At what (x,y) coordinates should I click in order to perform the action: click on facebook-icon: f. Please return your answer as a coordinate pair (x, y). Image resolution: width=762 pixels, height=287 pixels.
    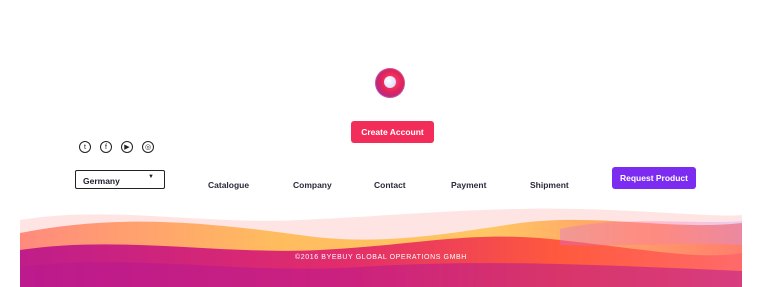
    Looking at the image, I should click on (106, 147).